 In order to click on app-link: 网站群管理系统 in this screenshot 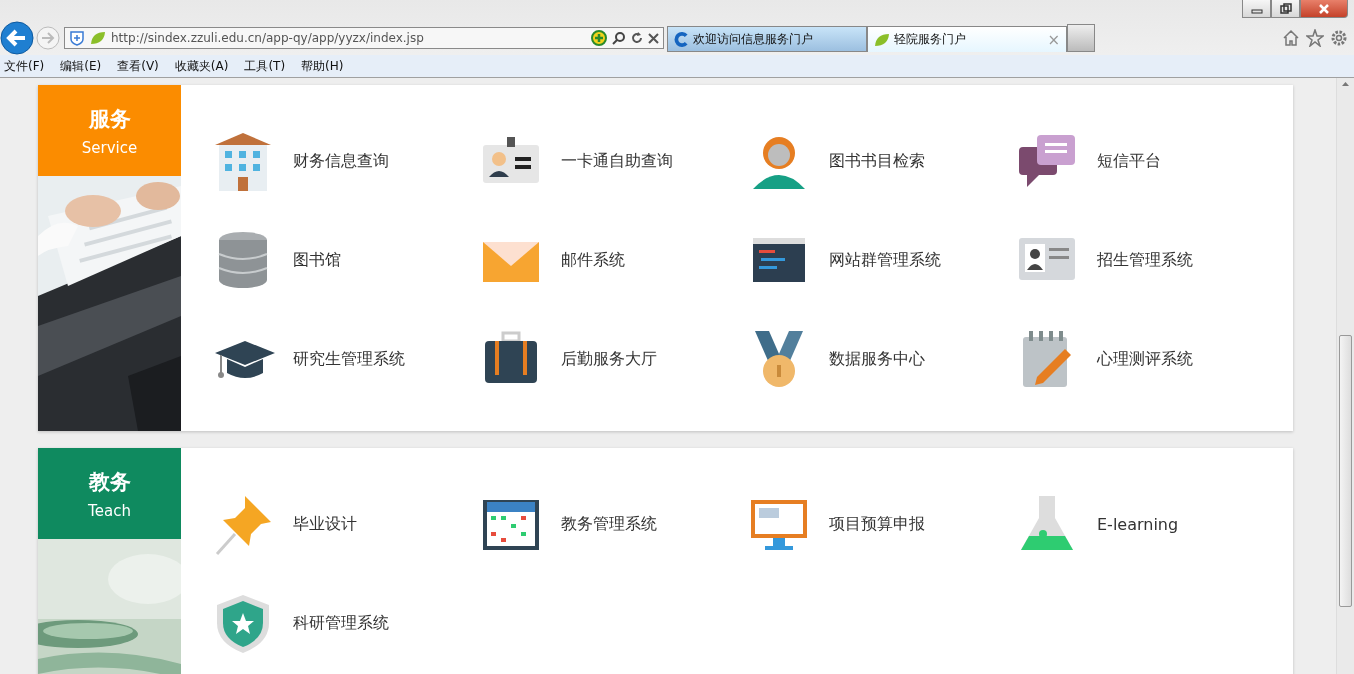, I will do `click(883, 260)`.